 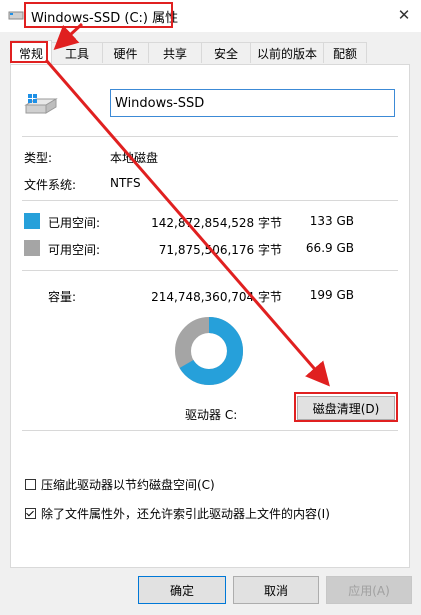 What do you see at coordinates (346, 407) in the screenshot?
I see `cleanup-highlight-box` at bounding box center [346, 407].